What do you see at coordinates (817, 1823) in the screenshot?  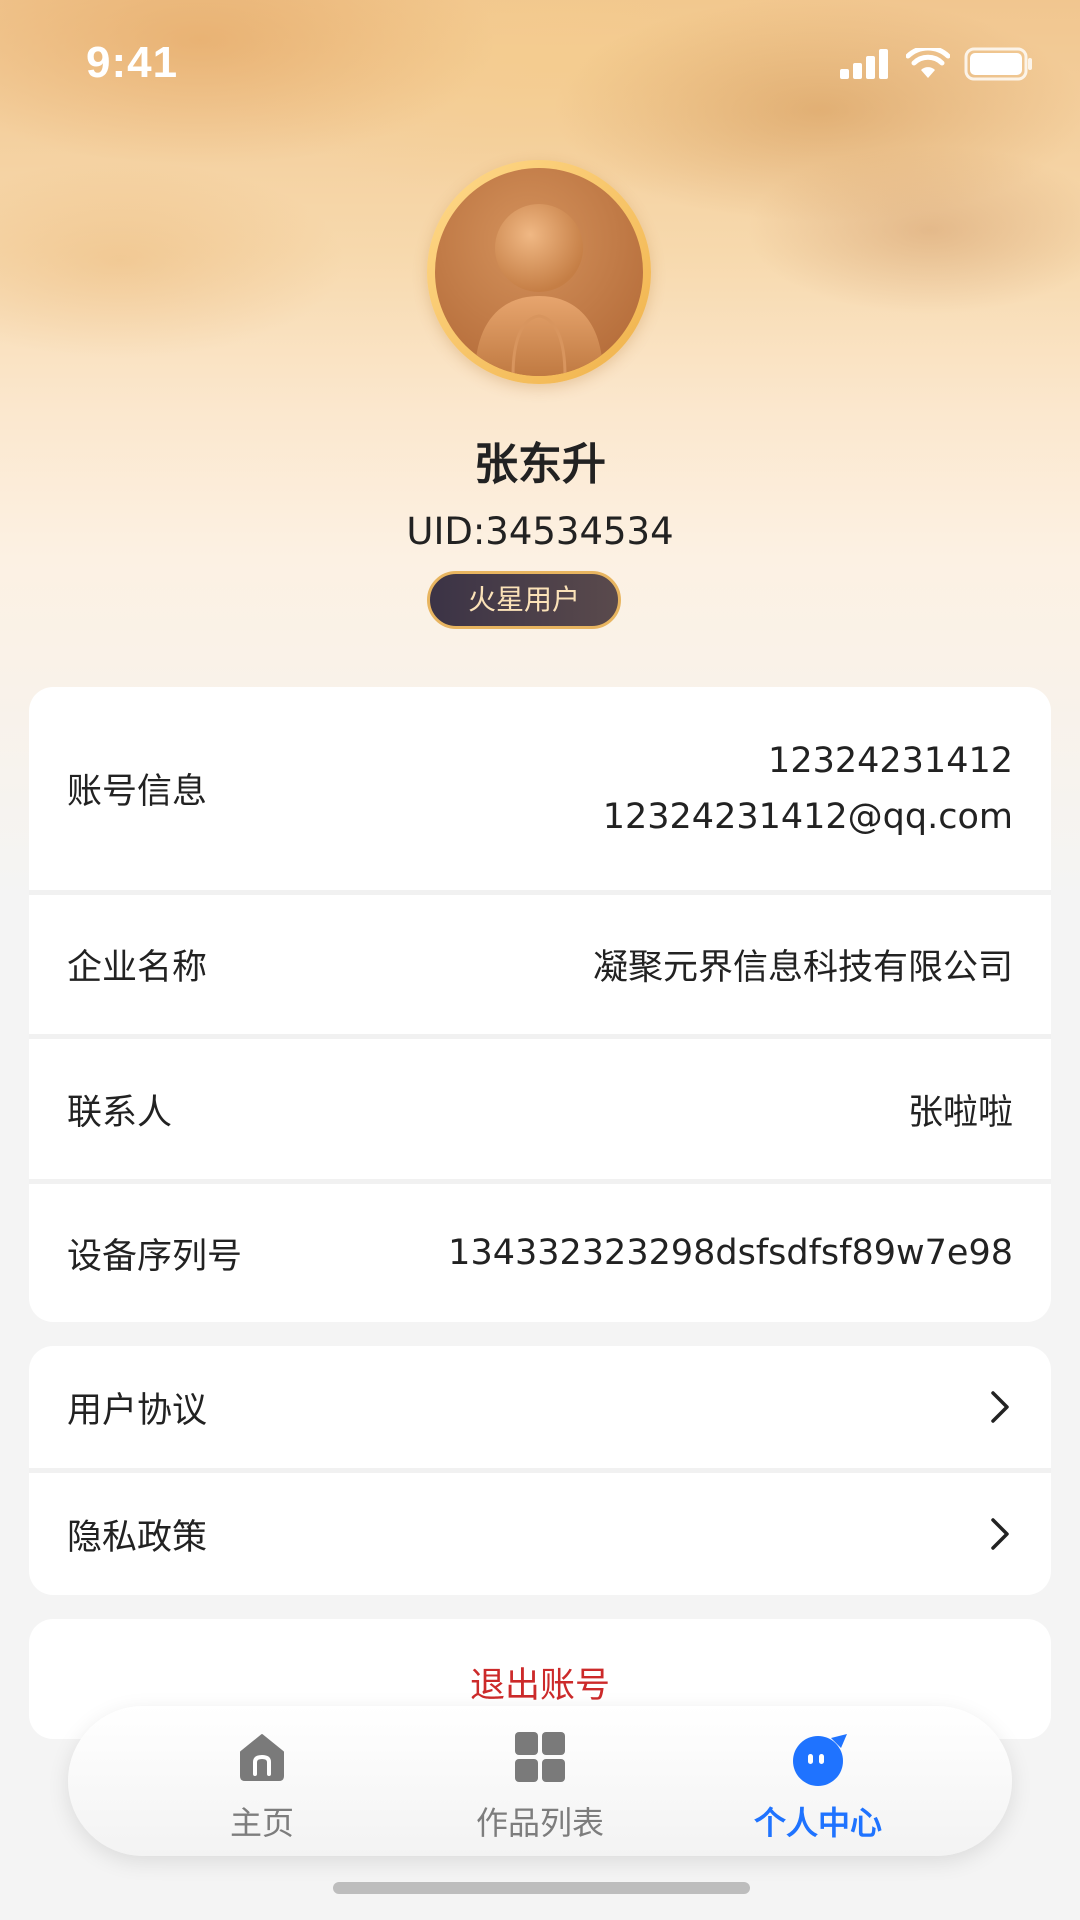 I see `tab-profile-label: 个人中心` at bounding box center [817, 1823].